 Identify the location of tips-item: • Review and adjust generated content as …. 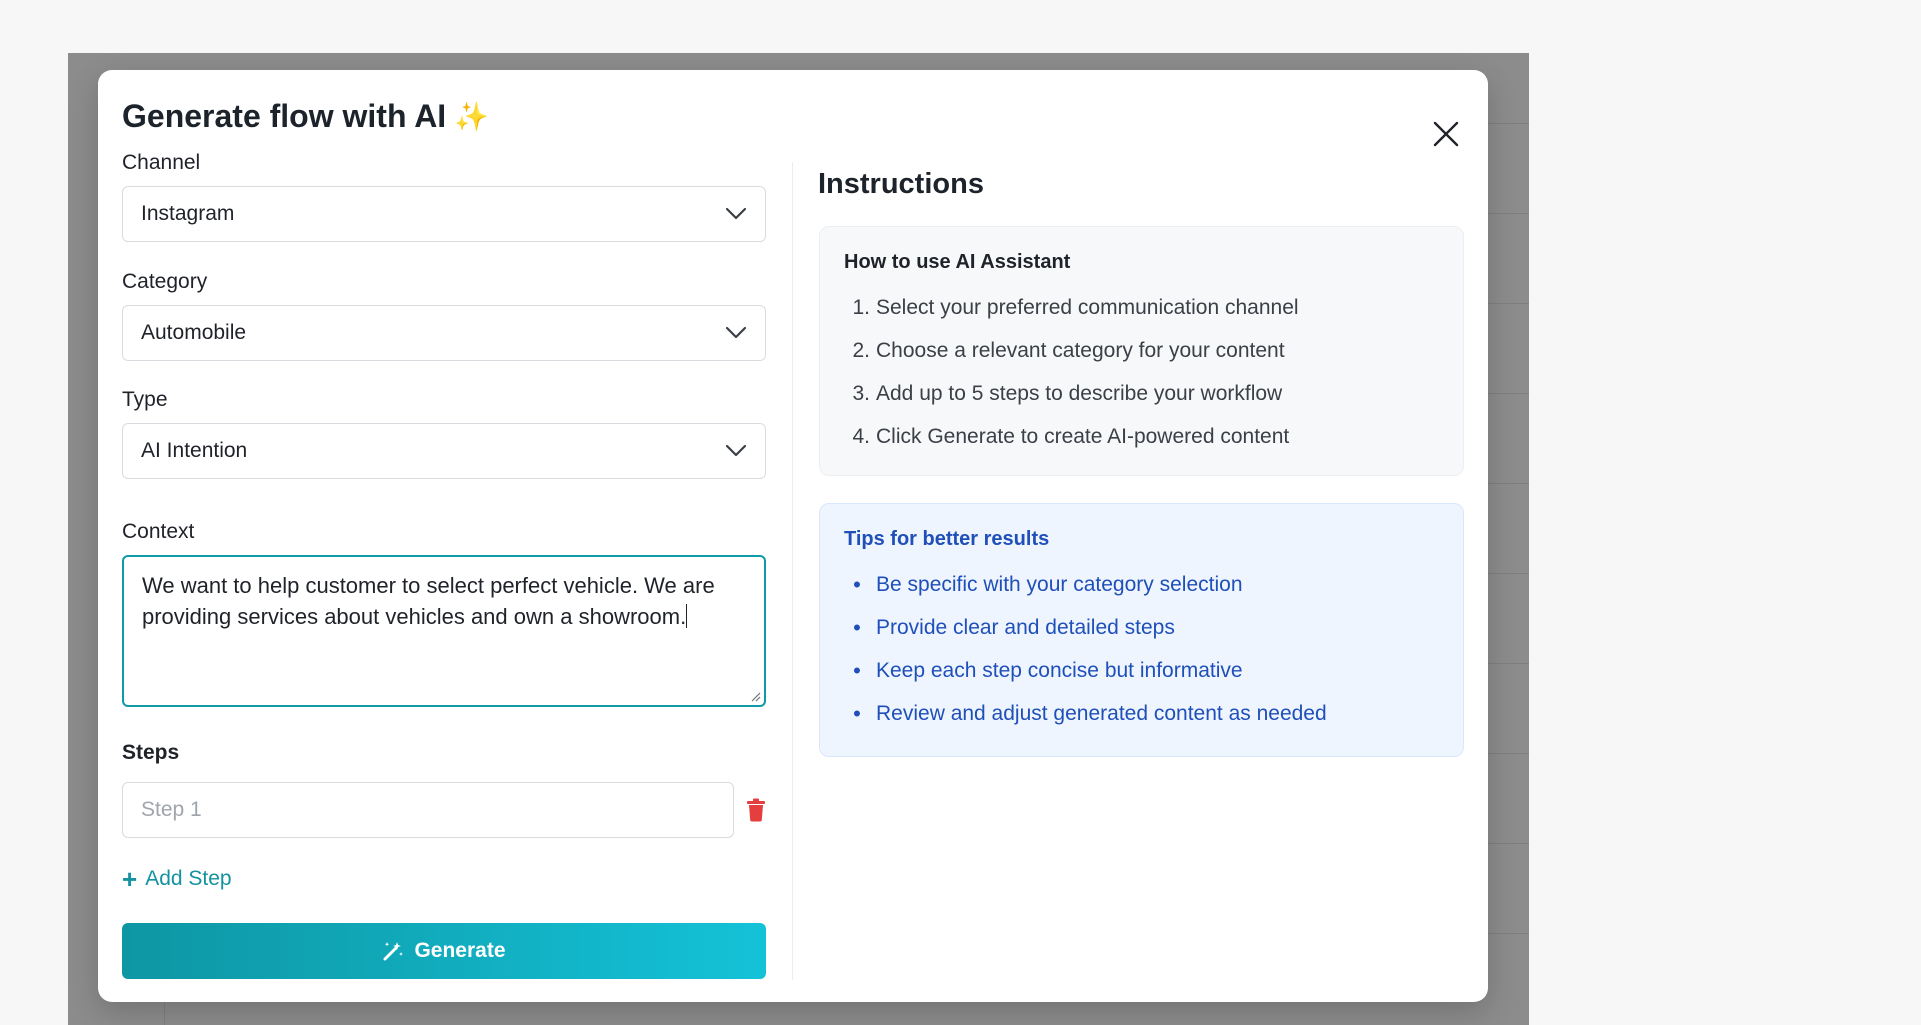
(1090, 713).